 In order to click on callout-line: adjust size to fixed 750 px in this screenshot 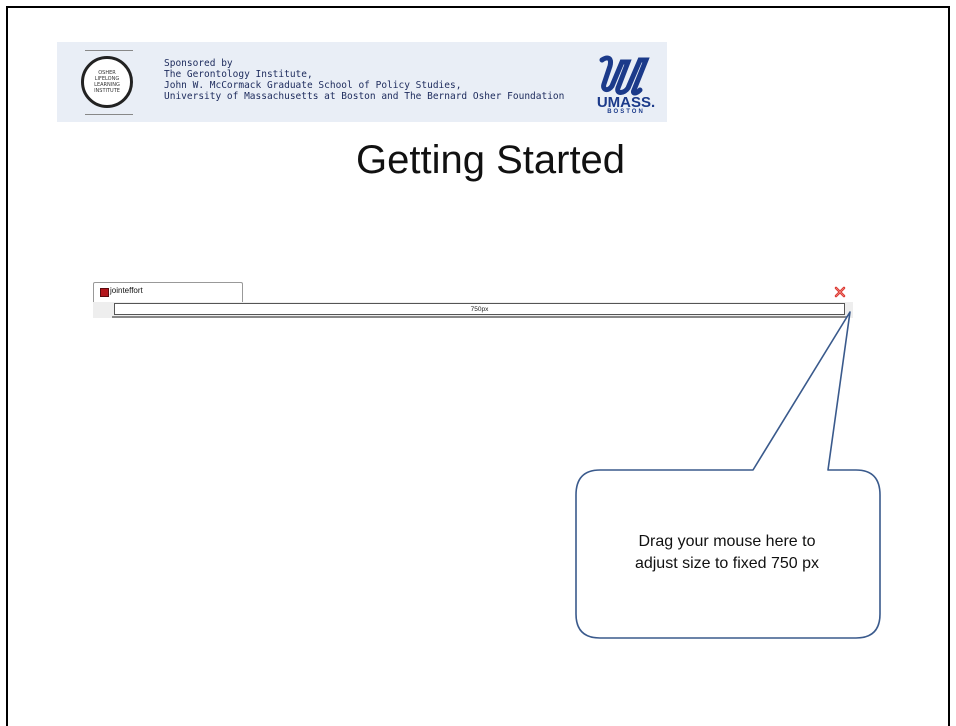, I will do `click(727, 563)`.